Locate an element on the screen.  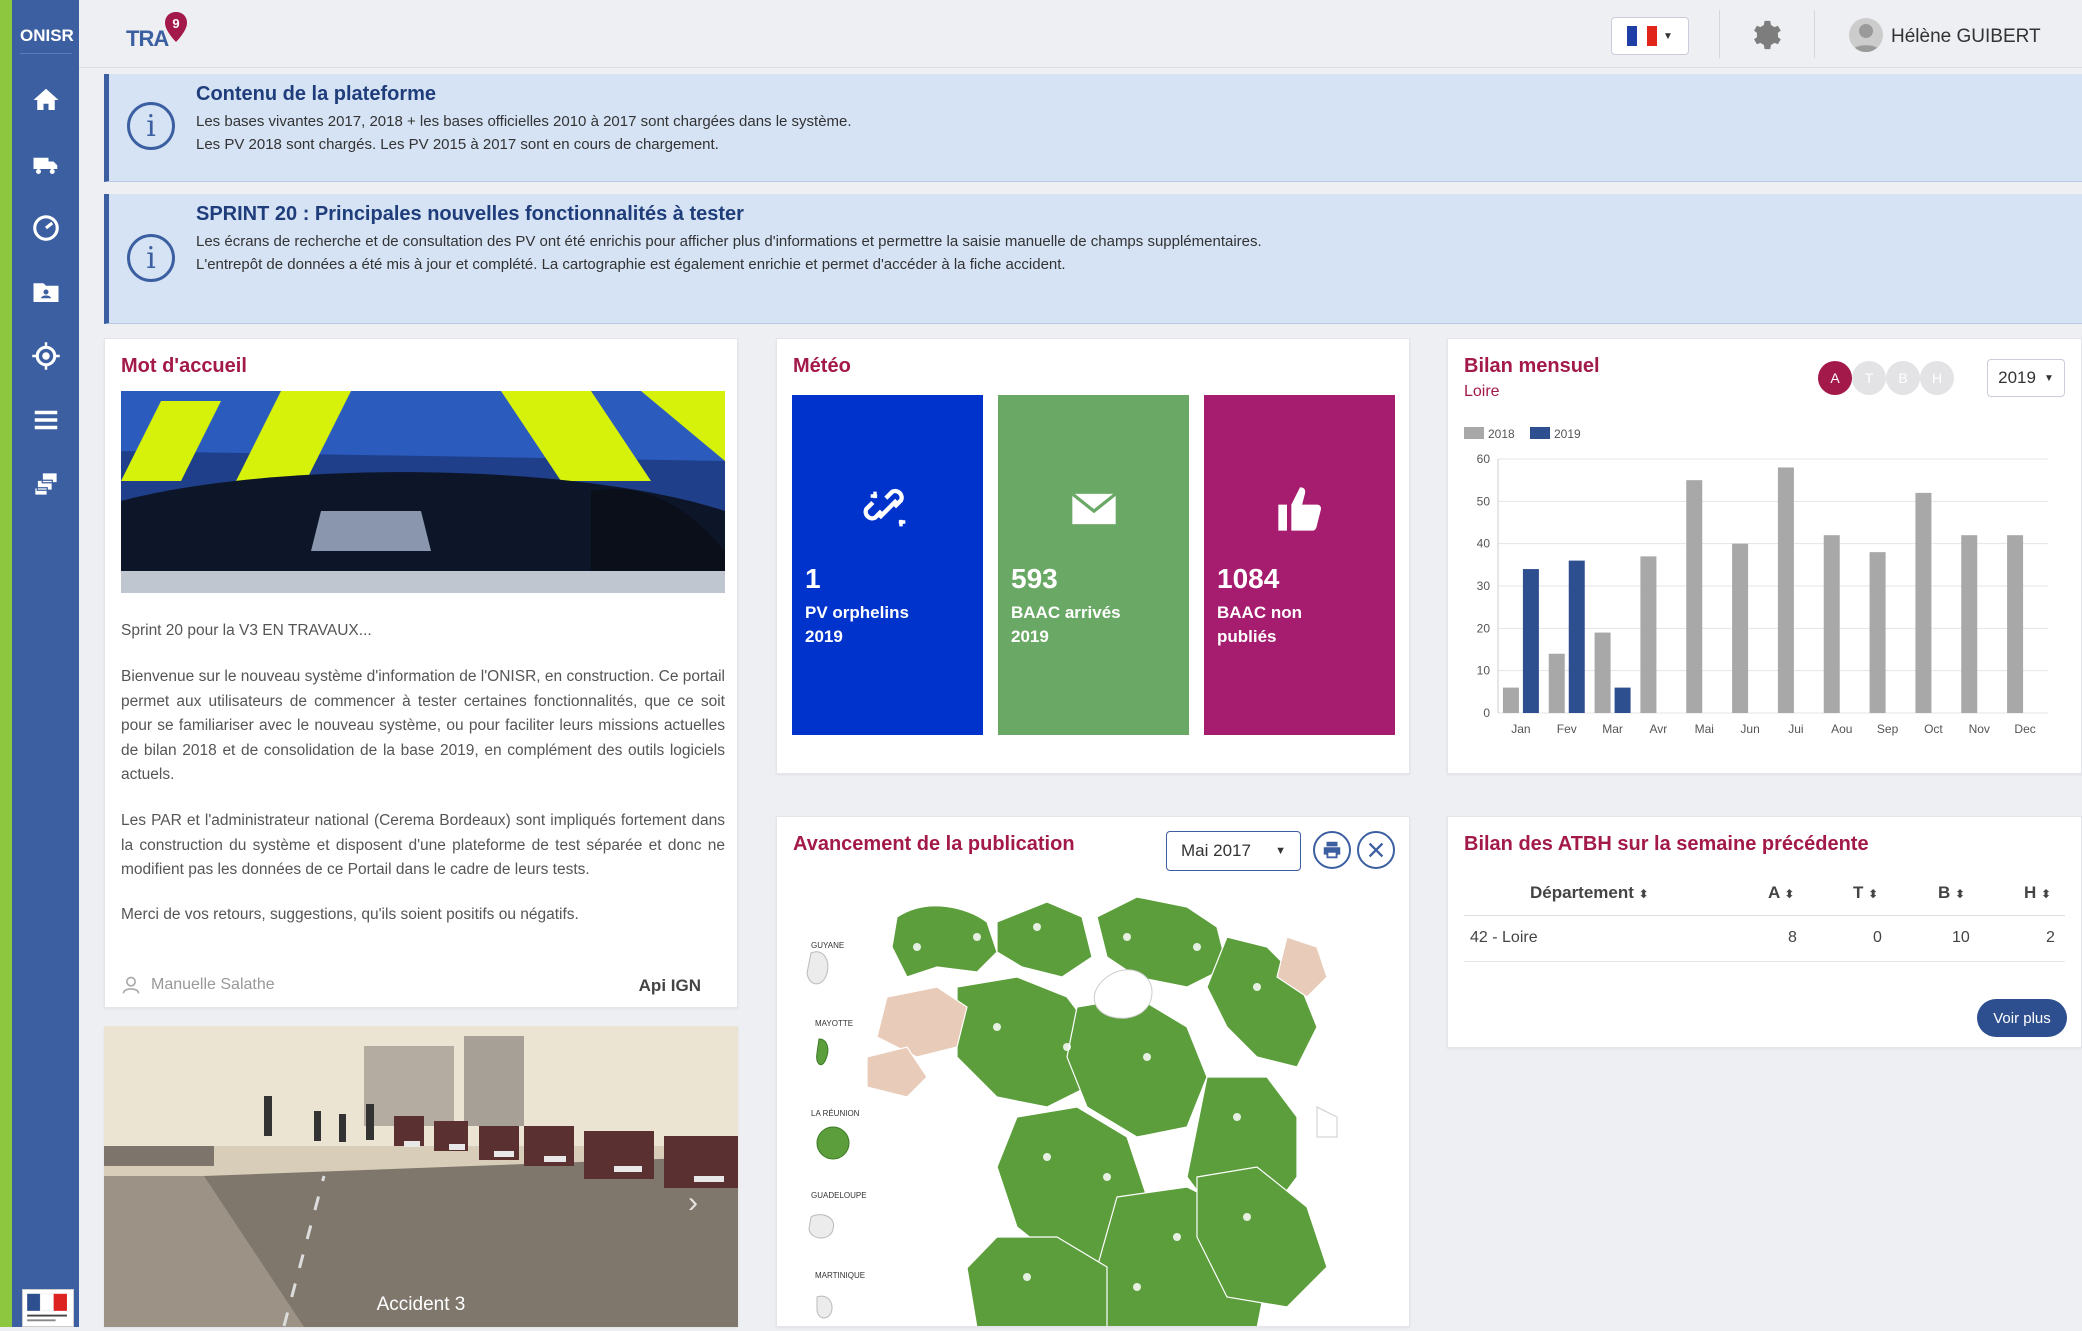
bar-2018-Jan is located at coordinates (1510, 700).